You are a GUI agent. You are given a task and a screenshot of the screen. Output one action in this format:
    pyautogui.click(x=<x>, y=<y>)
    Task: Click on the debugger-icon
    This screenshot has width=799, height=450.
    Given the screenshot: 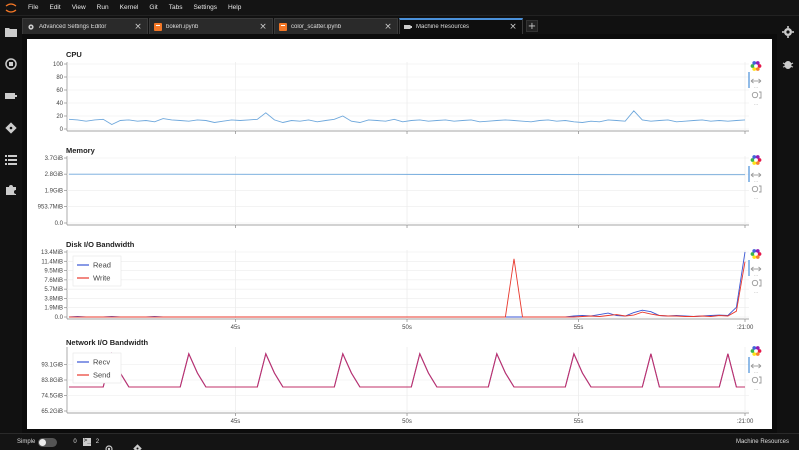 What is the action you would take?
    pyautogui.click(x=788, y=64)
    